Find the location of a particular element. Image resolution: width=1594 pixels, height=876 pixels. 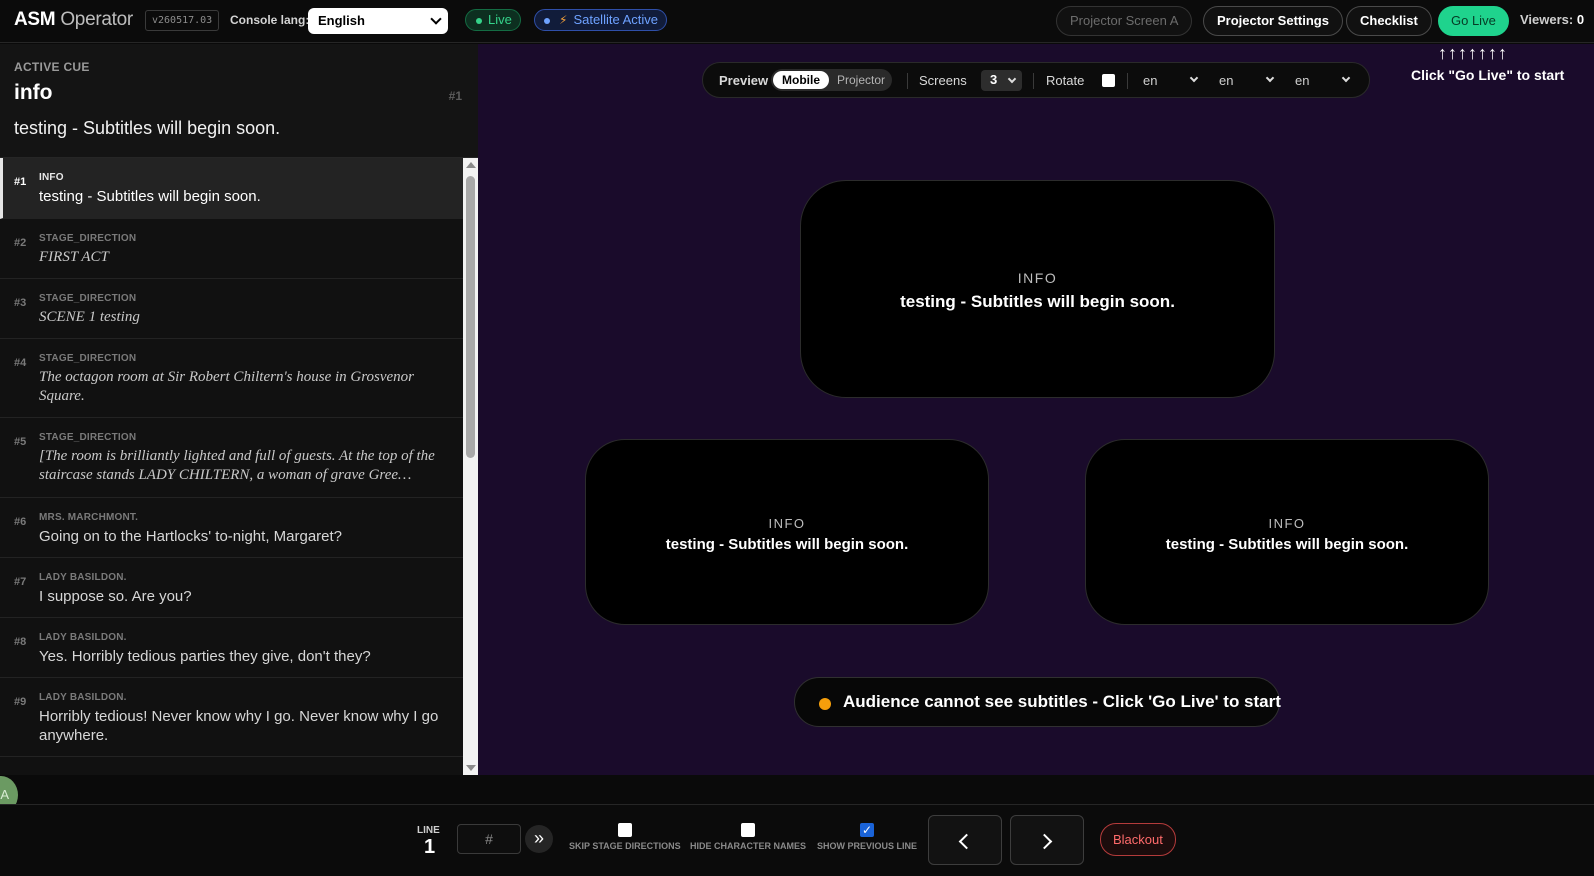

blackout-button: Blackout is located at coordinates (1138, 839).